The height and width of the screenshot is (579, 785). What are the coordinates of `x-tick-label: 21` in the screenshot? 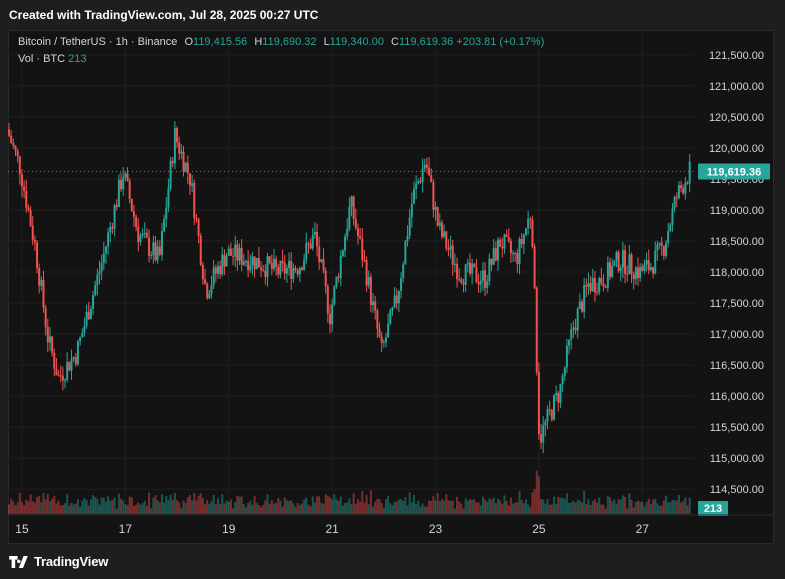 It's located at (332, 529).